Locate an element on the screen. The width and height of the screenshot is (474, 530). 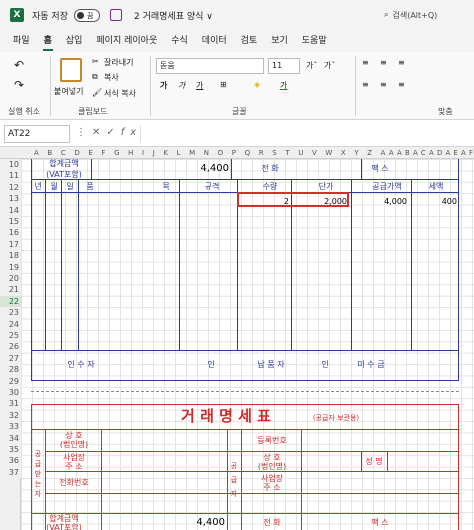
row-header: 33 is located at coordinates (10, 427).